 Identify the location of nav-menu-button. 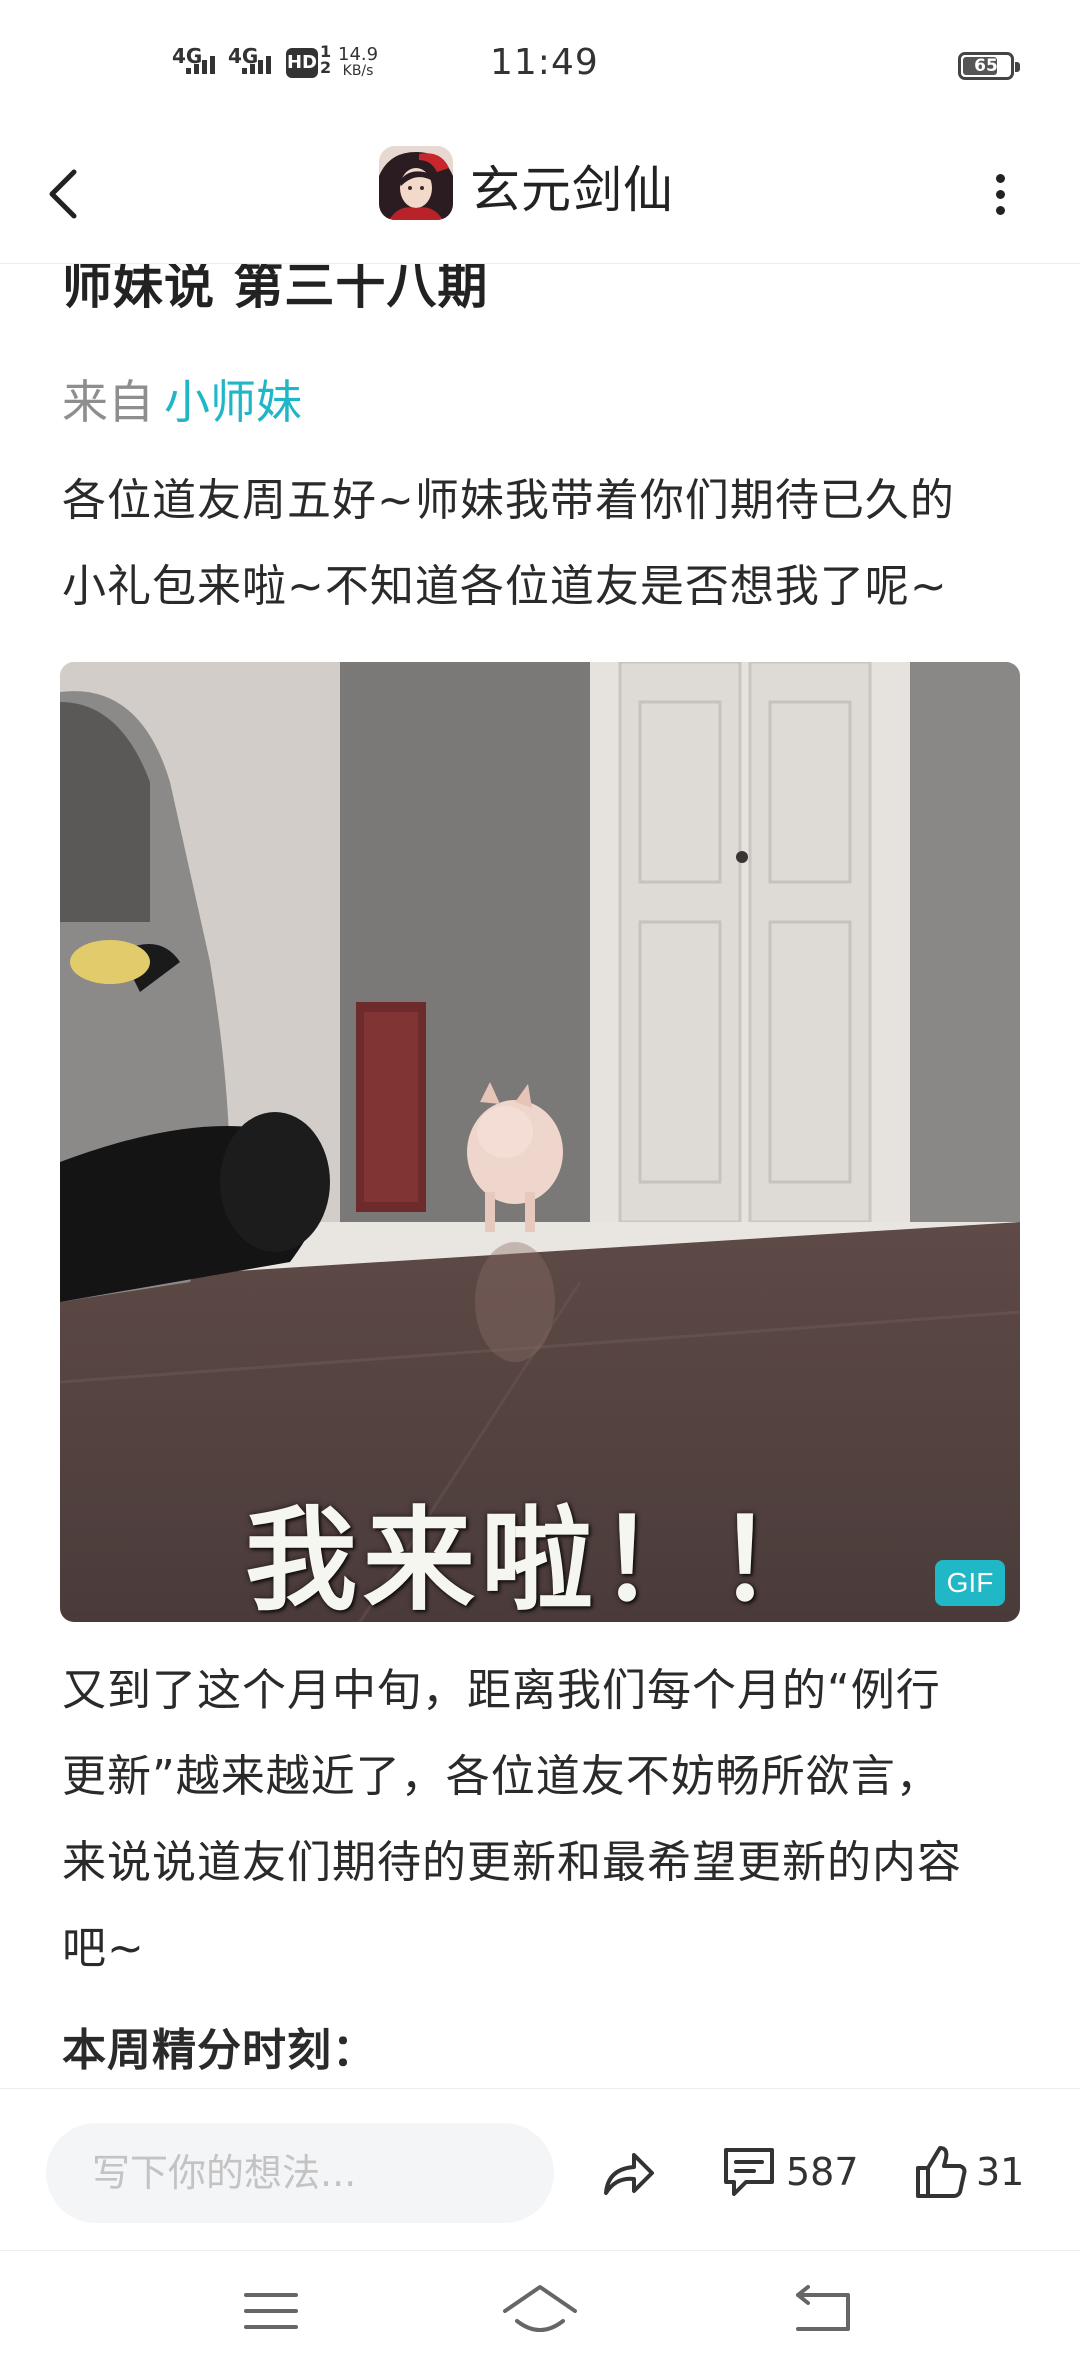
(271, 2311).